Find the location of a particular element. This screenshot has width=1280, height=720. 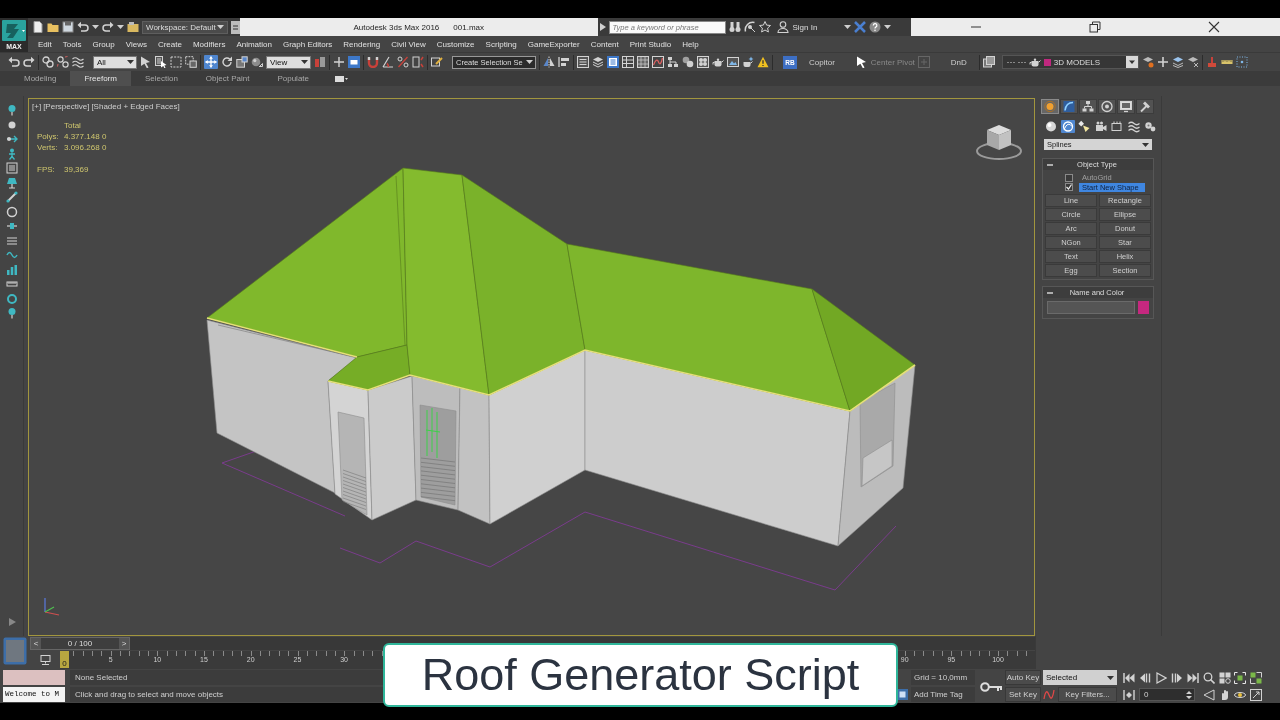

menu-item: Civil View is located at coordinates (408, 44).